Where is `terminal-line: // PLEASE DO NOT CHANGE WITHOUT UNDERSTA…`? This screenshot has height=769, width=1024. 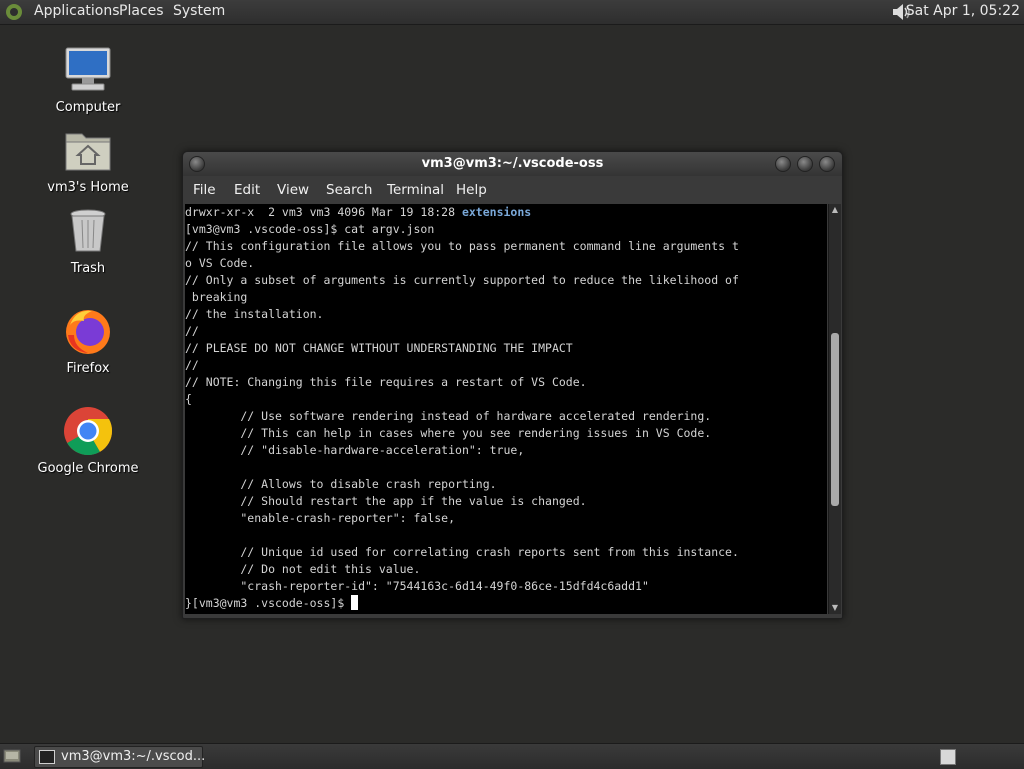 terminal-line: // PLEASE DO NOT CHANGE WITHOUT UNDERSTA… is located at coordinates (506, 348).